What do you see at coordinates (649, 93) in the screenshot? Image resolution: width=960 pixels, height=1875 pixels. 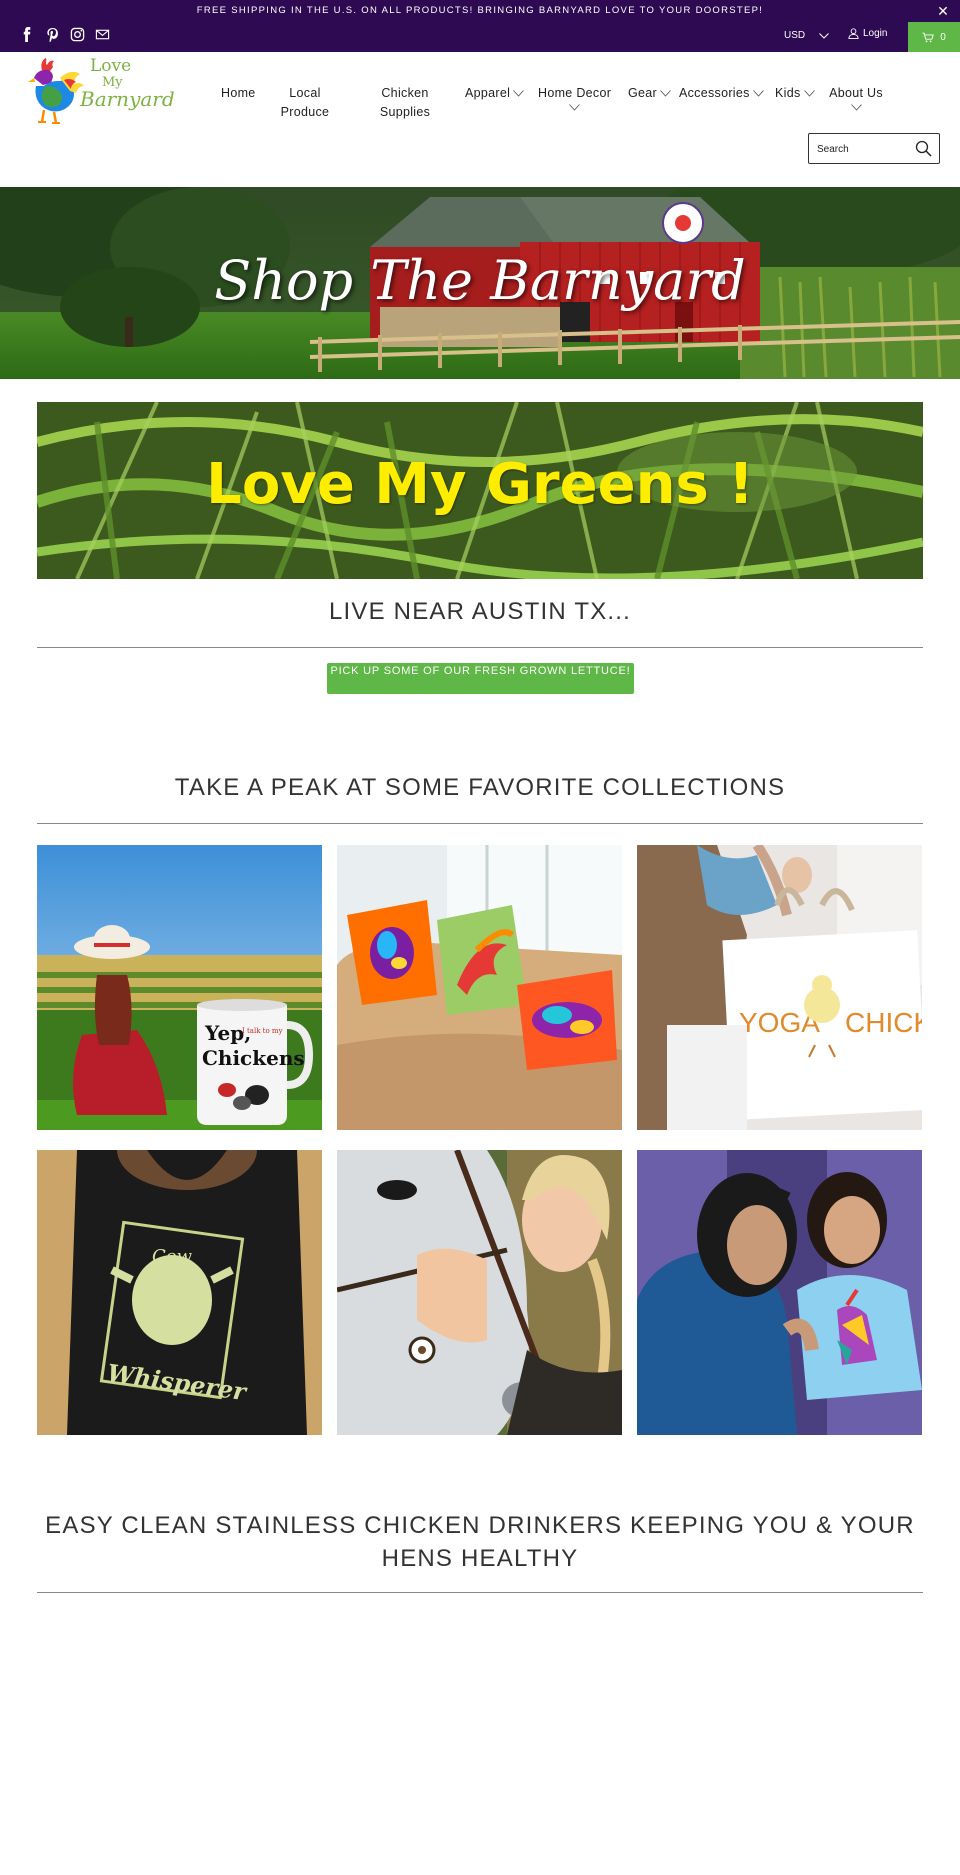 I see `nav-item-gear: Gear` at bounding box center [649, 93].